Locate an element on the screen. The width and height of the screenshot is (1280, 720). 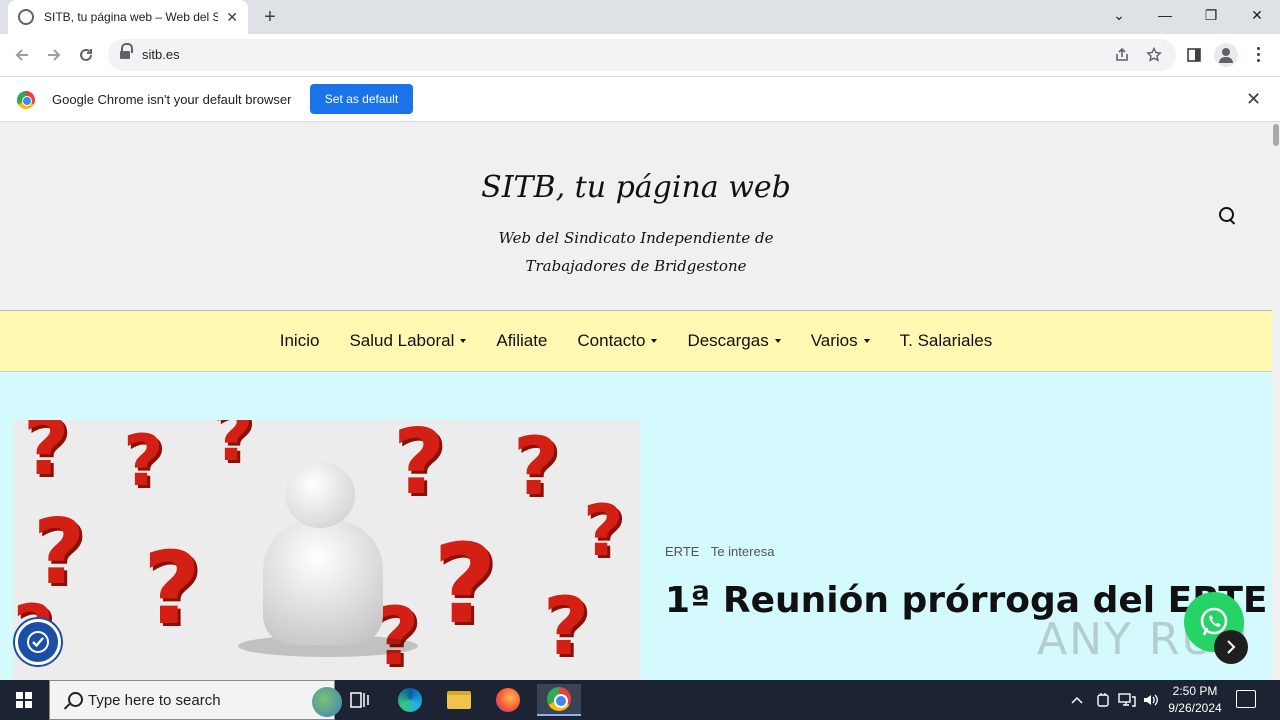
windows-logo-icon is located at coordinates (24, 700).